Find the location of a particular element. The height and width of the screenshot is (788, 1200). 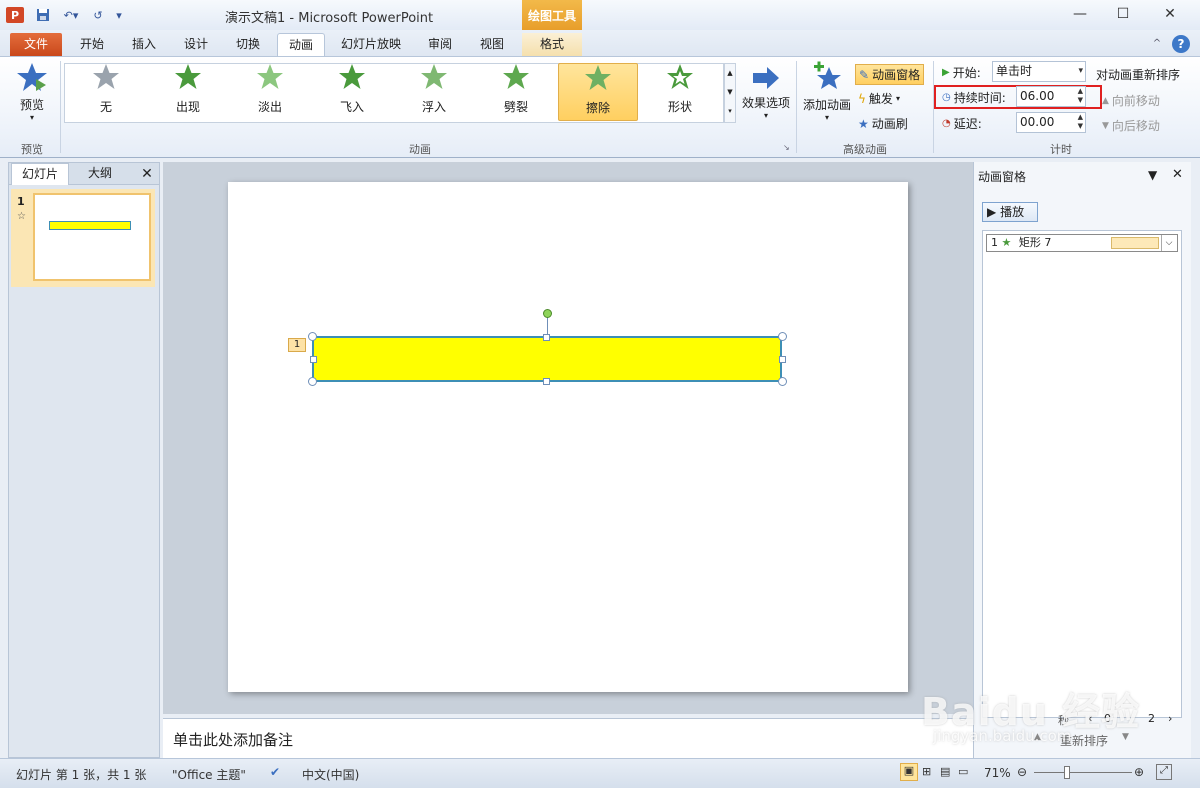

spellcheck-icon: ✔ is located at coordinates (275, 772).